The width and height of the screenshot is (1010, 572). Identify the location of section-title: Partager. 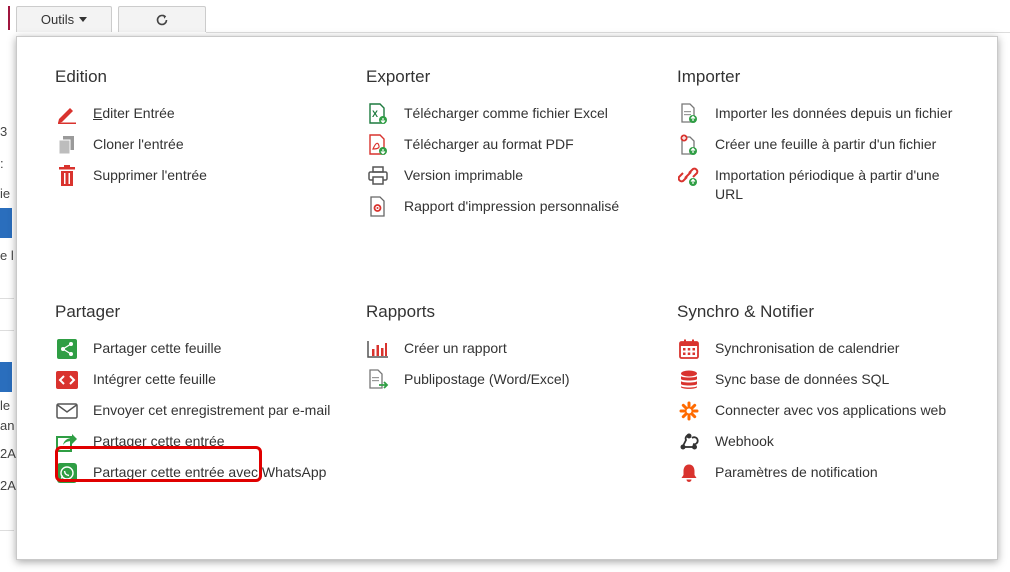
(88, 311).